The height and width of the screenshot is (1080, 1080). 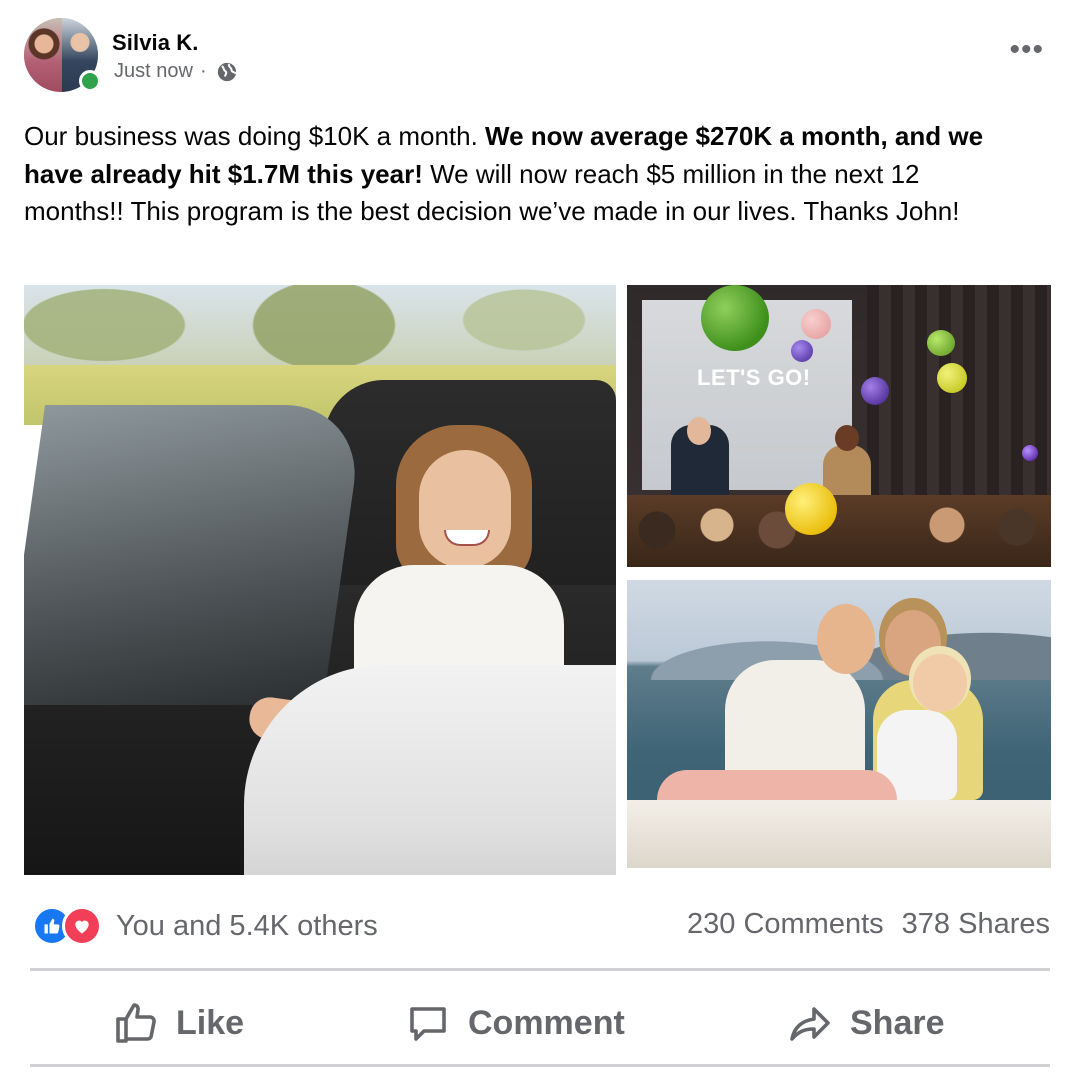 I want to click on shares-count: 378 Shares, so click(x=976, y=924).